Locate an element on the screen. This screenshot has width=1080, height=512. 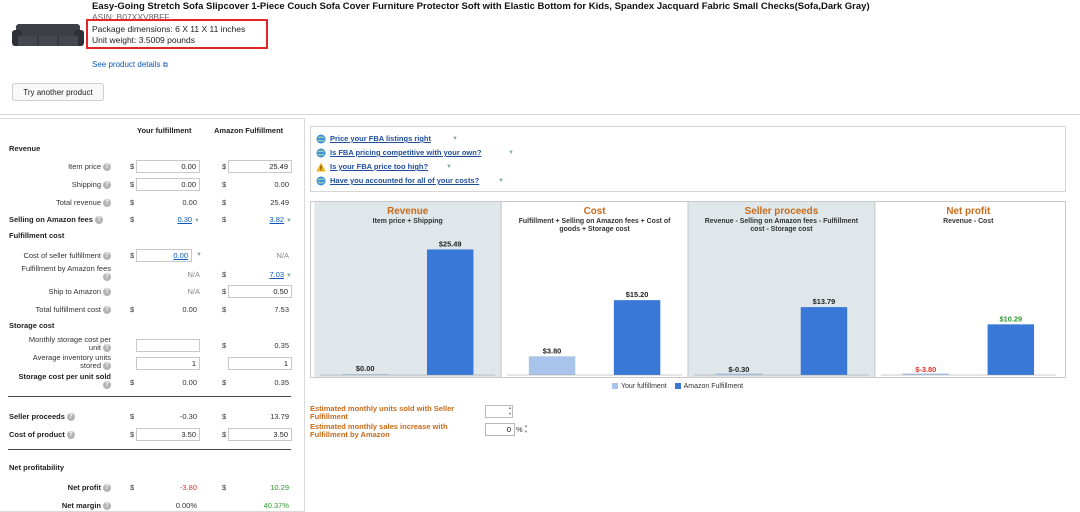
percent-sign: % is located at coordinates (519, 429).